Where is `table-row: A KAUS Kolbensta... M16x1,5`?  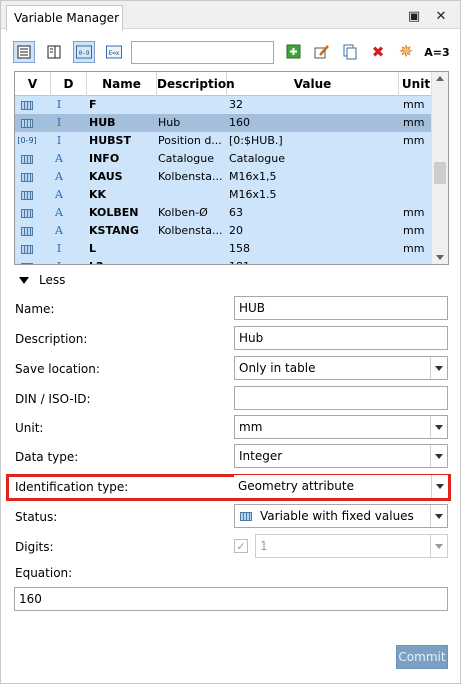 table-row: A KAUS Kolbensta... M16x1,5 is located at coordinates (224, 177).